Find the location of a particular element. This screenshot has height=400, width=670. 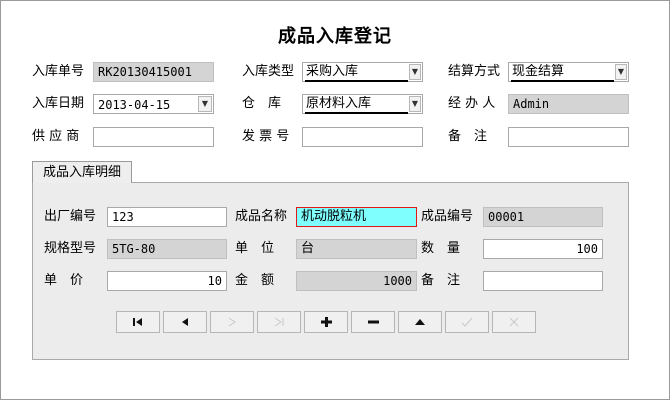

edit-record-icon is located at coordinates (420, 322).